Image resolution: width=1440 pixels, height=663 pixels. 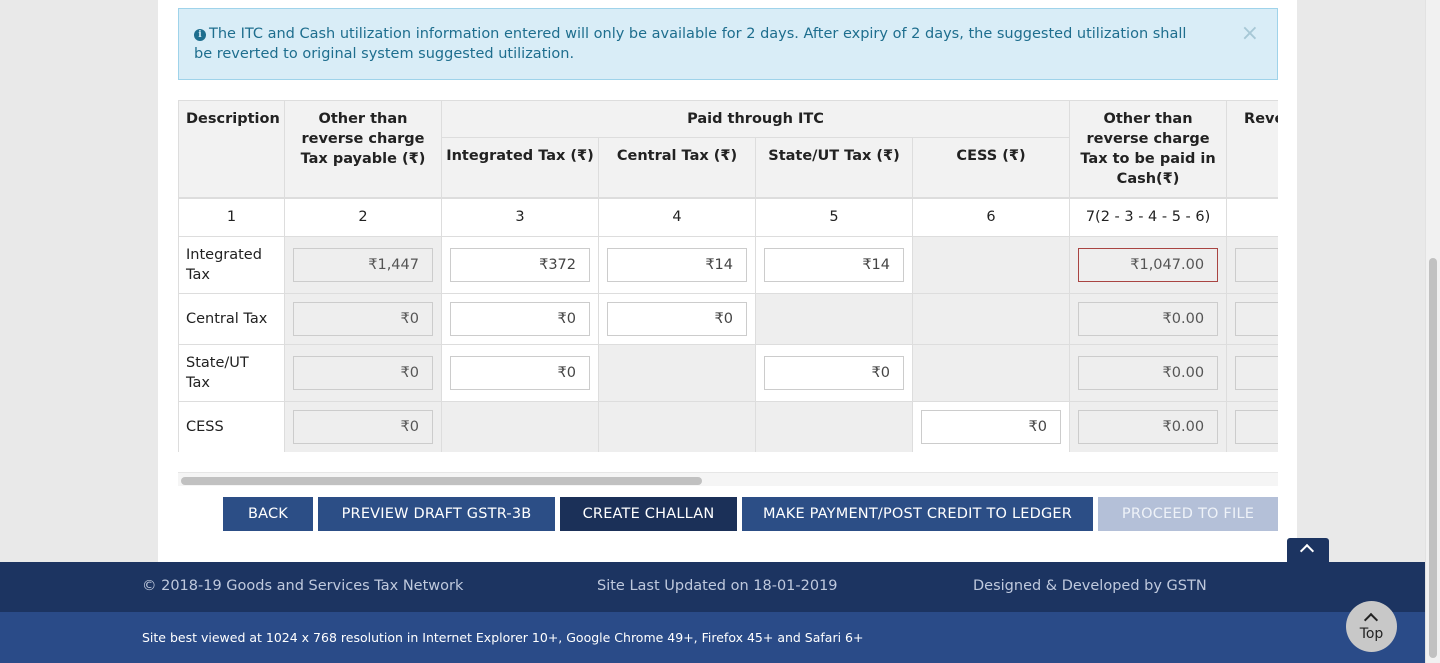 What do you see at coordinates (834, 168) in the screenshot?
I see `header-state-tax: State/UT Tax (₹)` at bounding box center [834, 168].